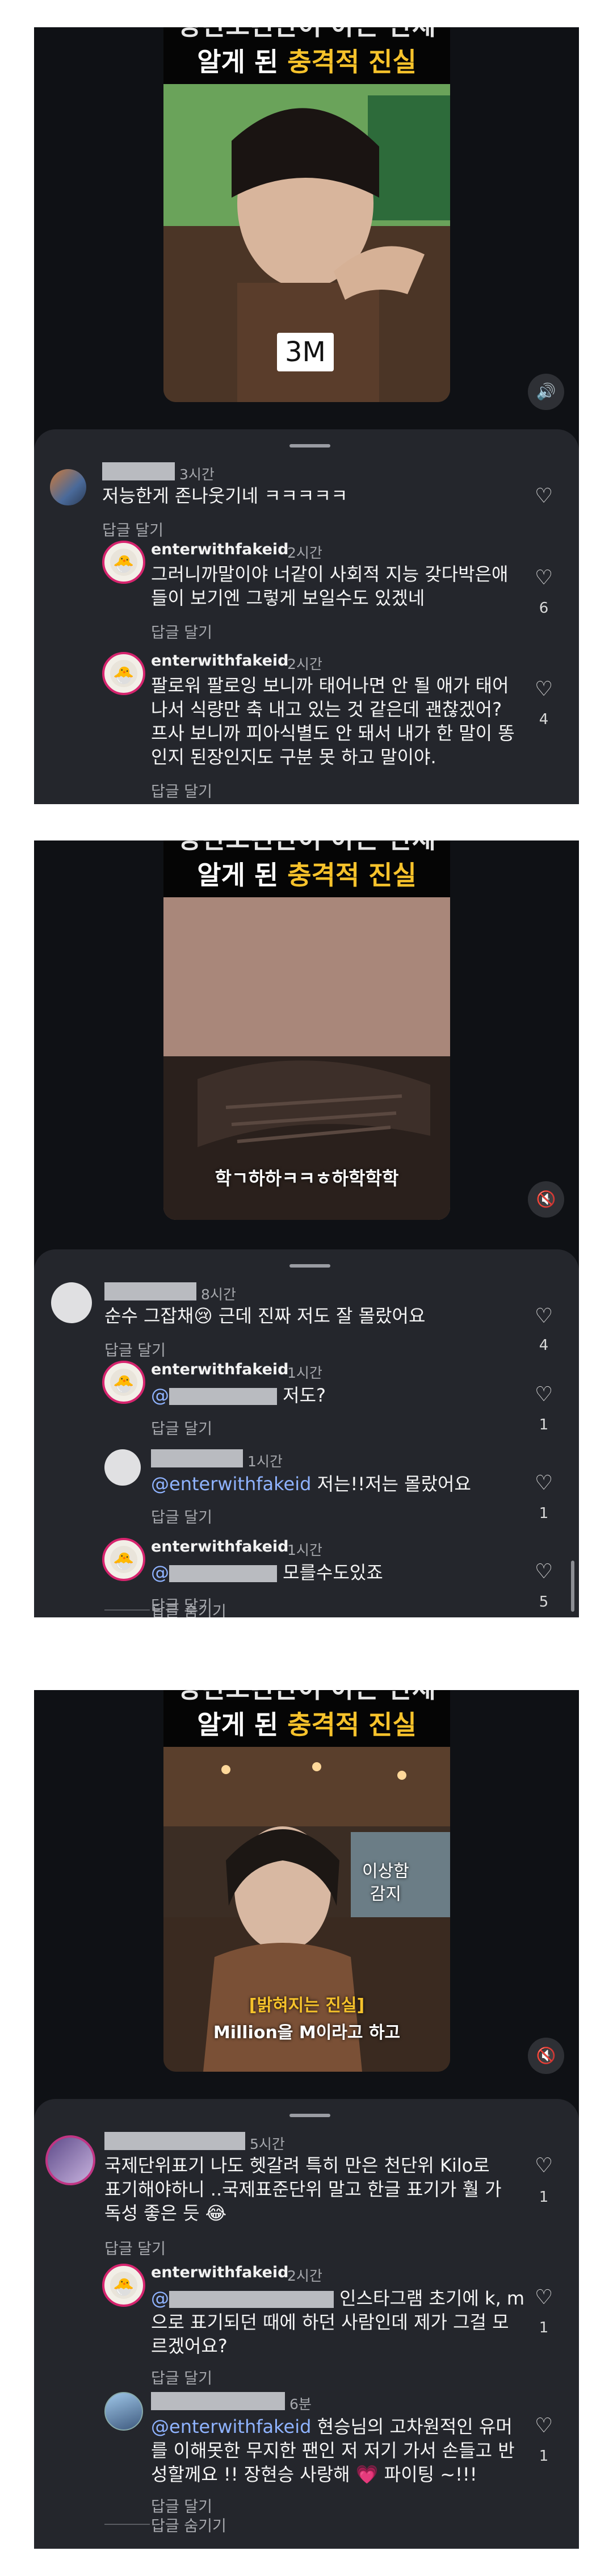  Describe the element at coordinates (385, 1883) in the screenshot. I see `video-label: 이상함 감지` at that location.